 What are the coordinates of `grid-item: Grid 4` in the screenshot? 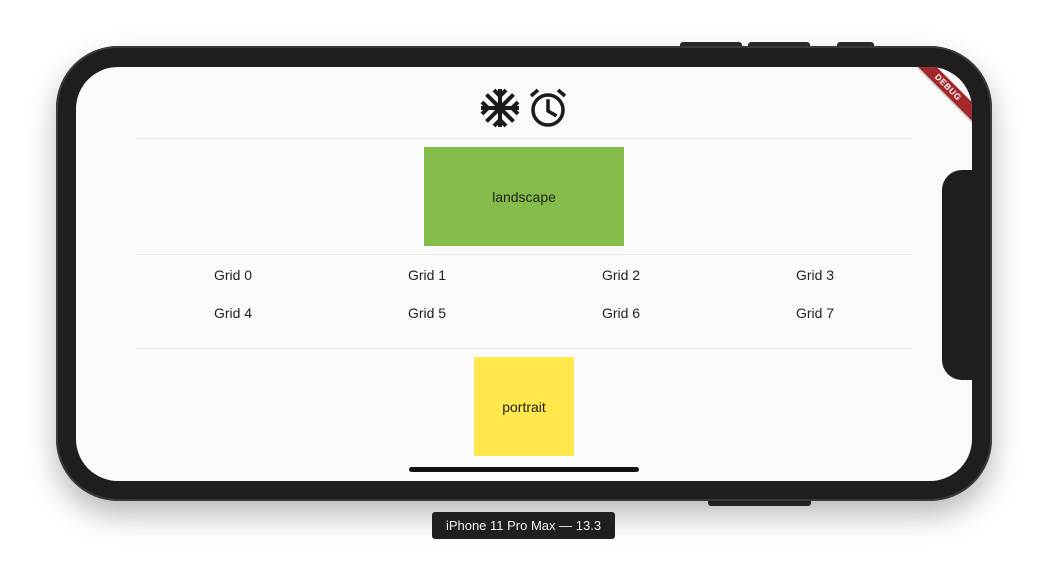 It's located at (233, 312).